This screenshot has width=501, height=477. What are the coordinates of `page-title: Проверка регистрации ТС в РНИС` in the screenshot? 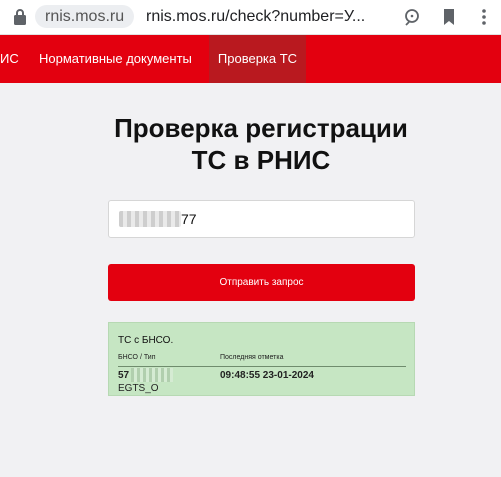 It's located at (250, 144).